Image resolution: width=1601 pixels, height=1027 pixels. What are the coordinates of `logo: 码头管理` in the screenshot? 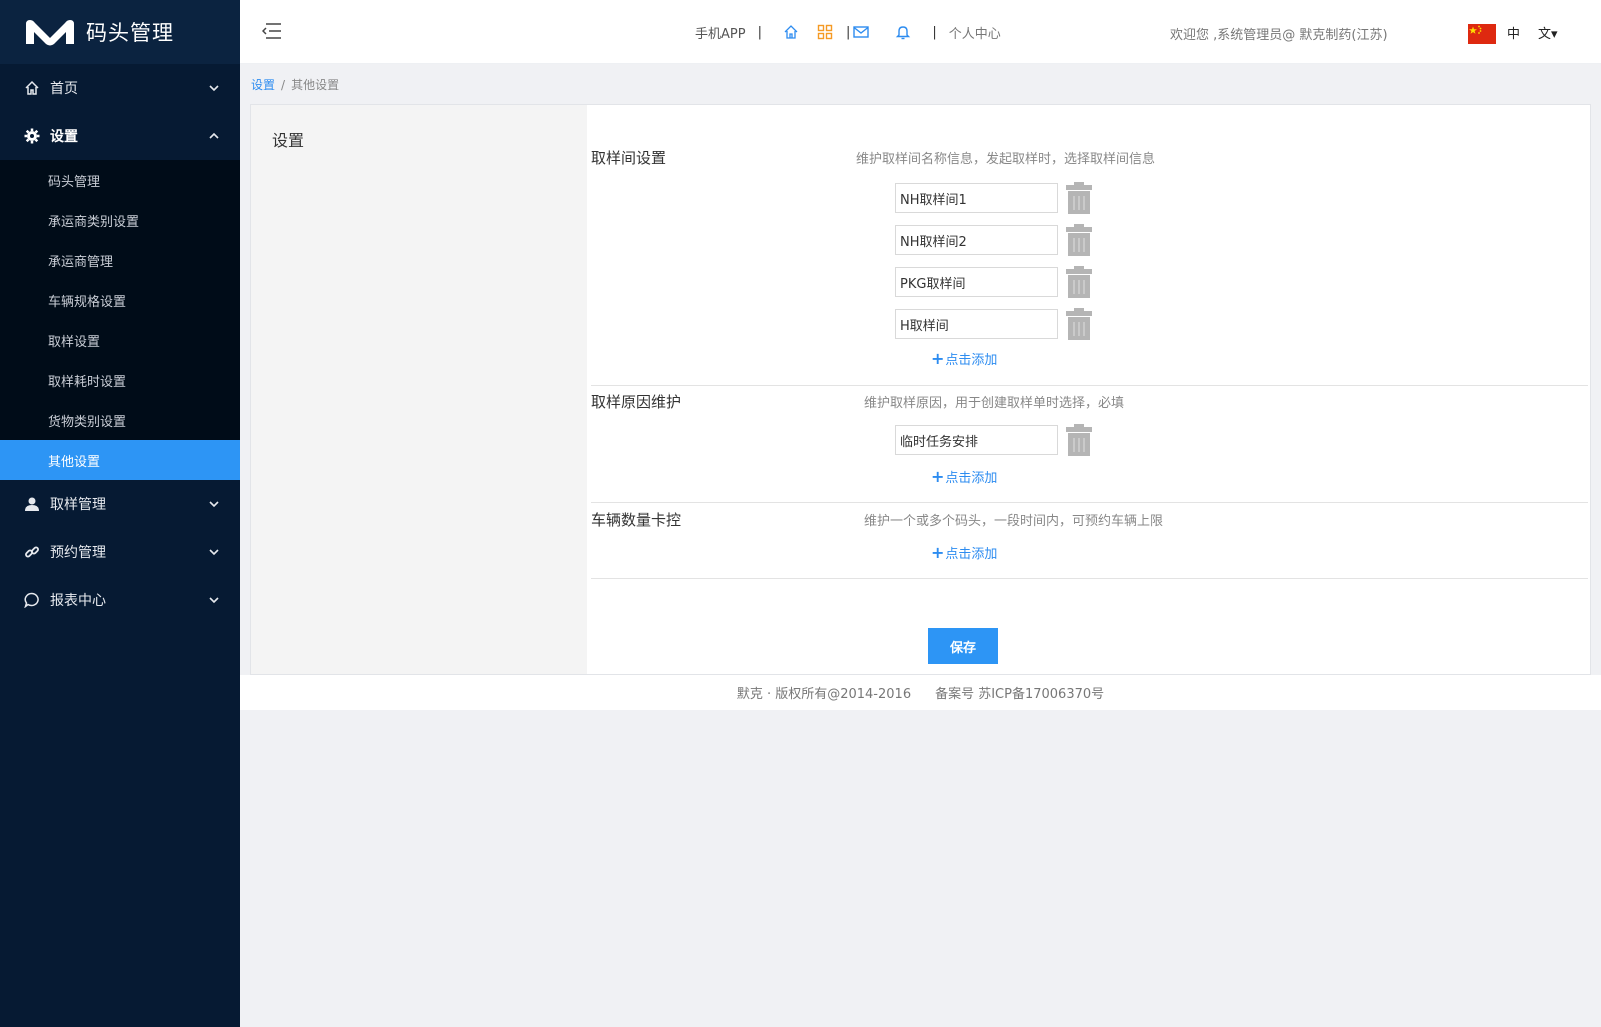 It's located at (120, 32).